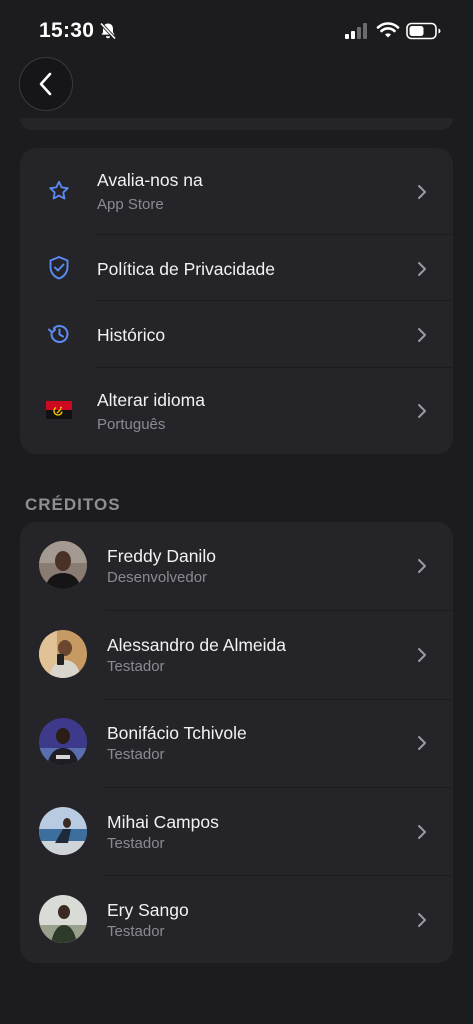  What do you see at coordinates (424, 31) in the screenshot?
I see `battery-icon` at bounding box center [424, 31].